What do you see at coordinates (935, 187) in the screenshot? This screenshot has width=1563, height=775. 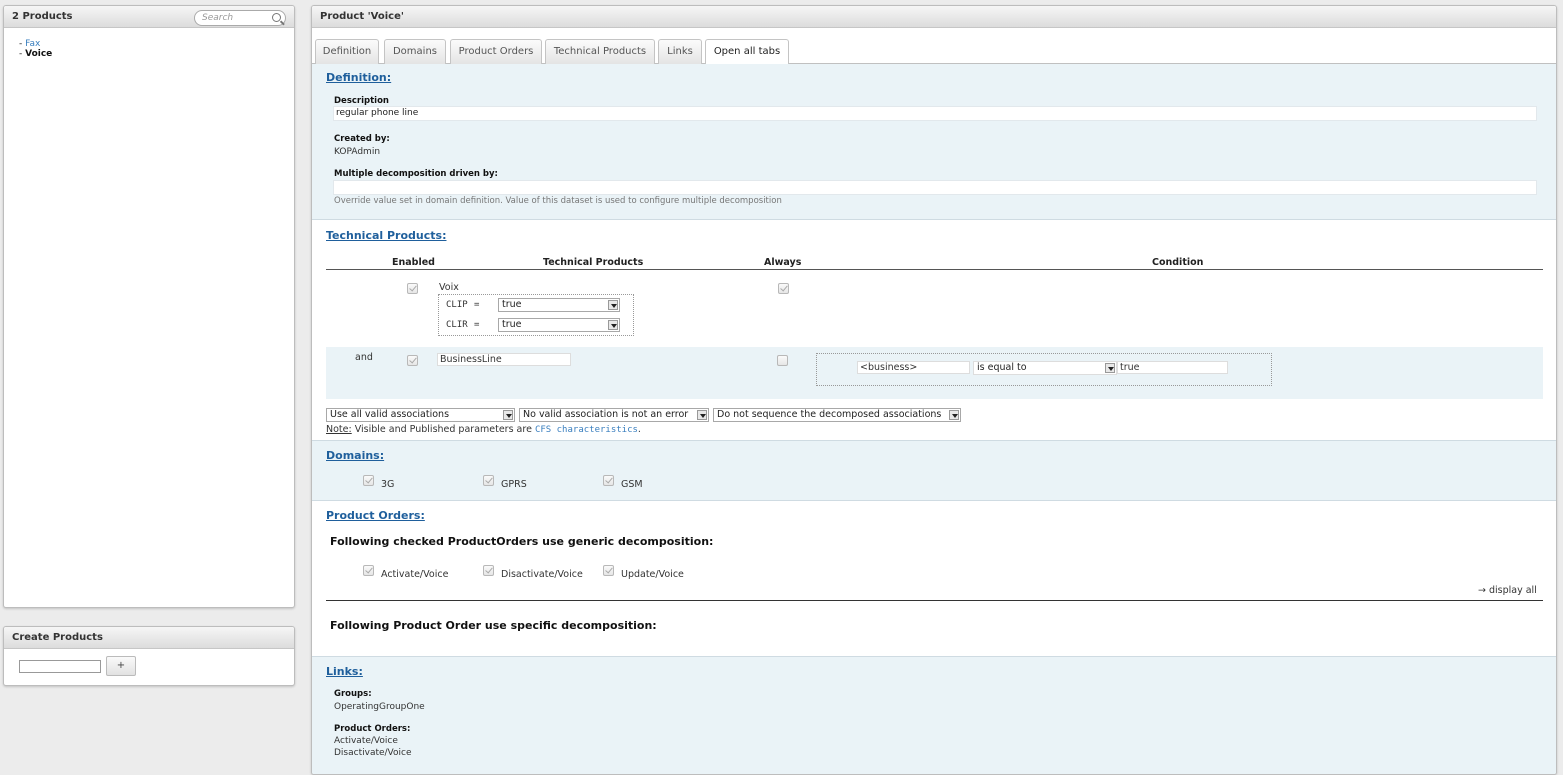 I see `multi-decomp-field` at bounding box center [935, 187].